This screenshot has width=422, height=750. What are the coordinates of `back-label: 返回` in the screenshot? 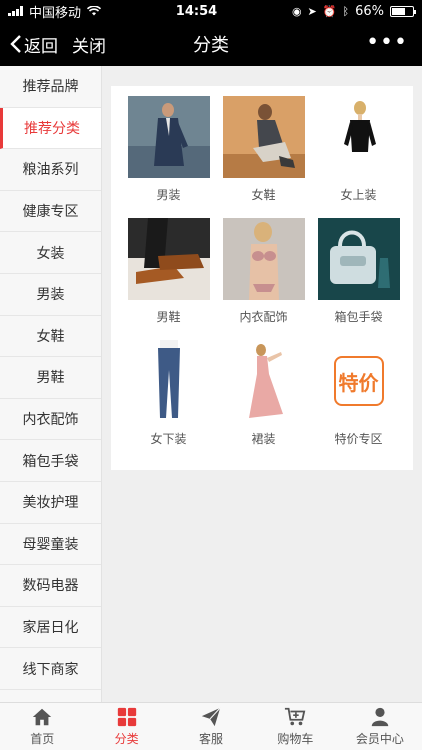 It's located at (41, 46).